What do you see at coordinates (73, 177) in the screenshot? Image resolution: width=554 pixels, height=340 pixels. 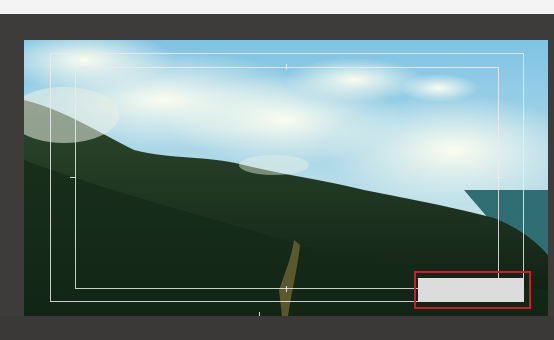 I see `center-tick-left` at bounding box center [73, 177].